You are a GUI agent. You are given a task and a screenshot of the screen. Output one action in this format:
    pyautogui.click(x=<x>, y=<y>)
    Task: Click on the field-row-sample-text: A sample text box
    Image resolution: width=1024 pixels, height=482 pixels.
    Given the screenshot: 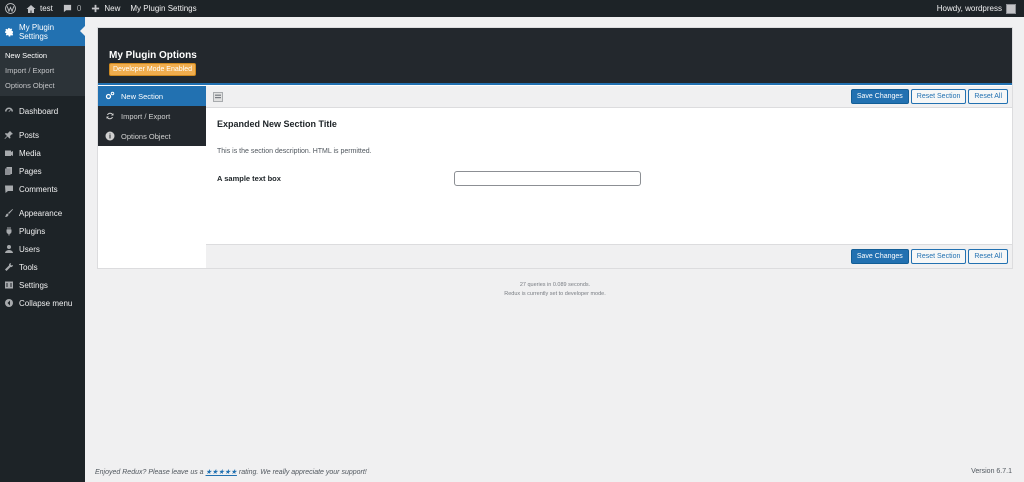 What is the action you would take?
    pyautogui.click(x=609, y=178)
    